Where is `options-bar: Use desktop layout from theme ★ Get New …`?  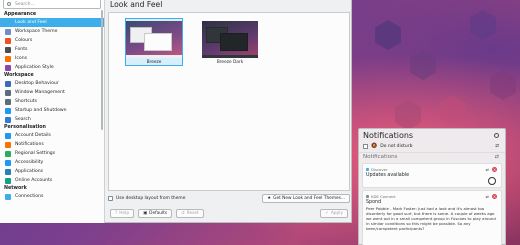
options-bar: Use desktop layout from theme ★ Get New … is located at coordinates (229, 198).